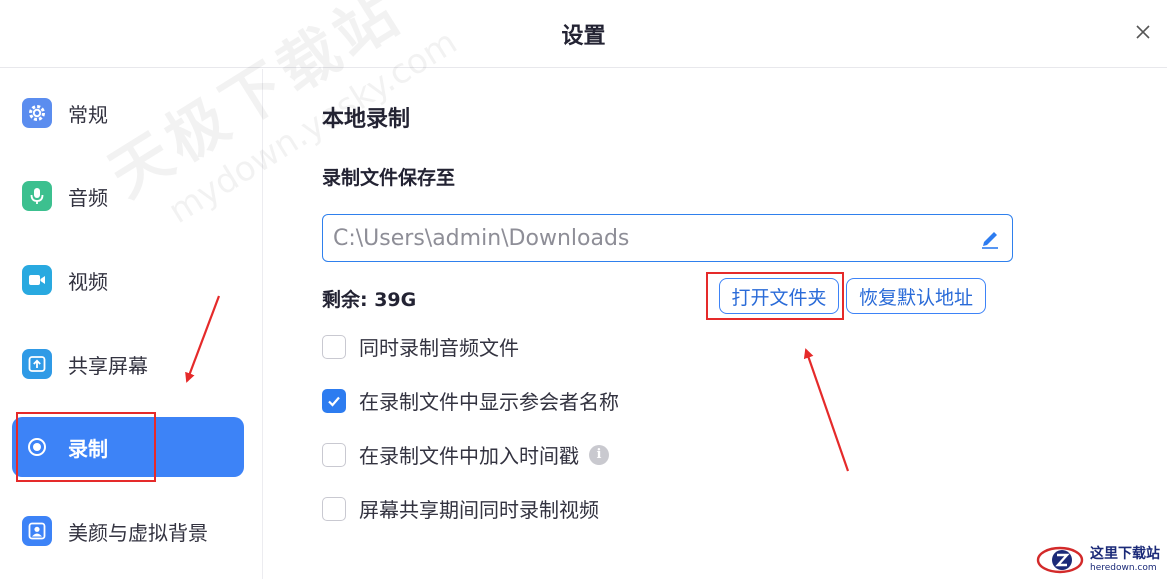  Describe the element at coordinates (369, 300) in the screenshot. I see `remaining-space: 剩余: 39G` at that location.